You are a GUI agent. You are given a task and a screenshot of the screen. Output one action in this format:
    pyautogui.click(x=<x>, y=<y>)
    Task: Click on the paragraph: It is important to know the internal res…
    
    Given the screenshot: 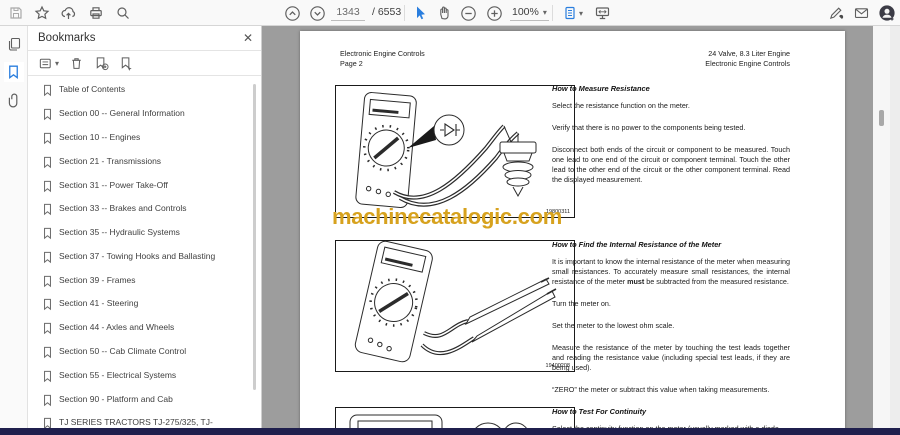 What is the action you would take?
    pyautogui.click(x=671, y=272)
    